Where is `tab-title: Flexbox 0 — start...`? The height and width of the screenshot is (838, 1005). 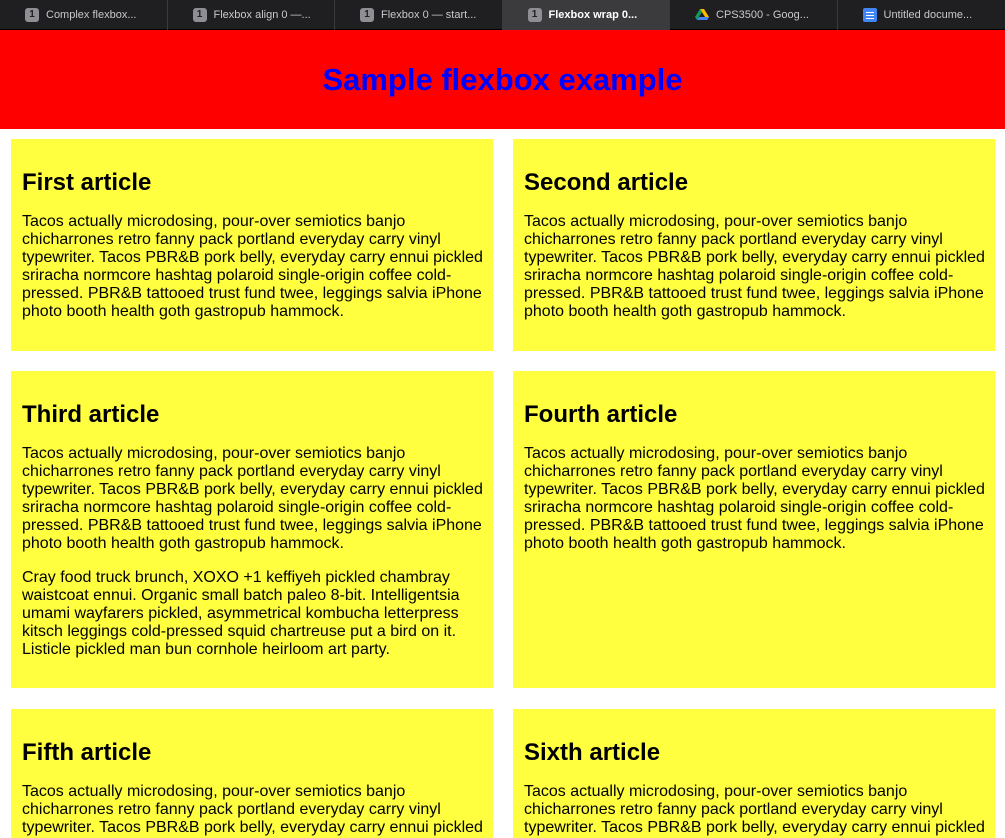 tab-title: Flexbox 0 — start... is located at coordinates (429, 15).